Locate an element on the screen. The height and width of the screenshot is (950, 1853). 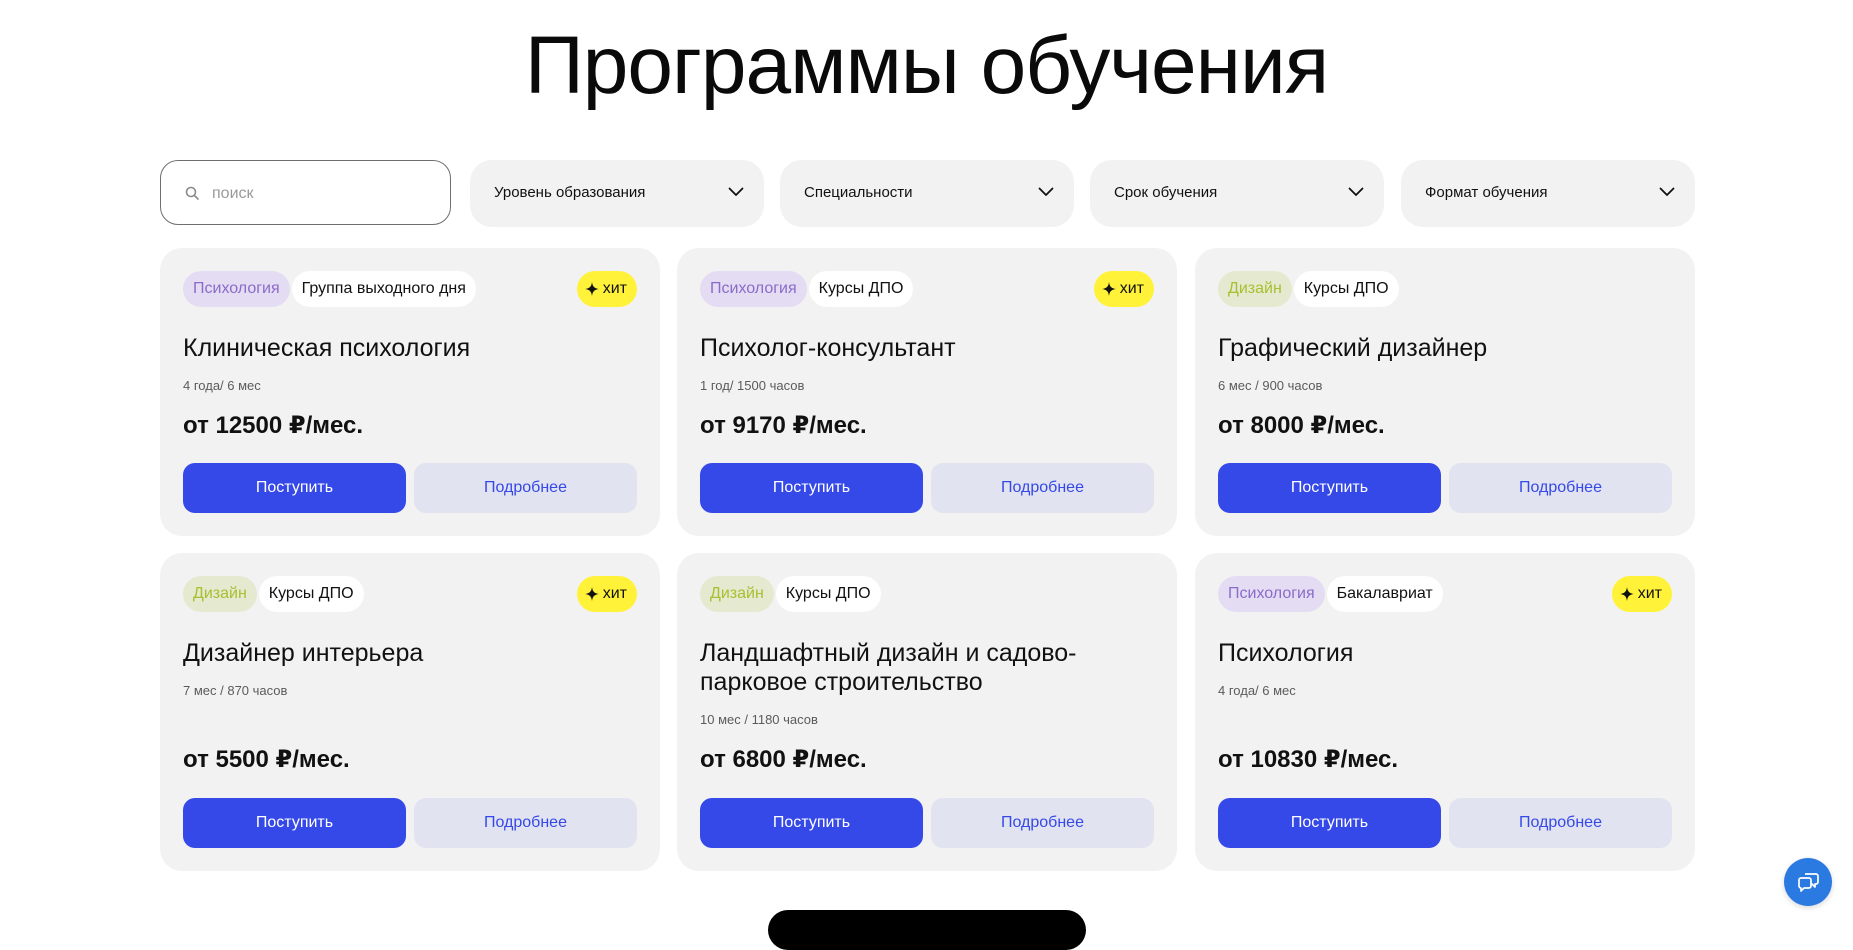
dropdown-specialties: Специальности is located at coordinates (927, 193).